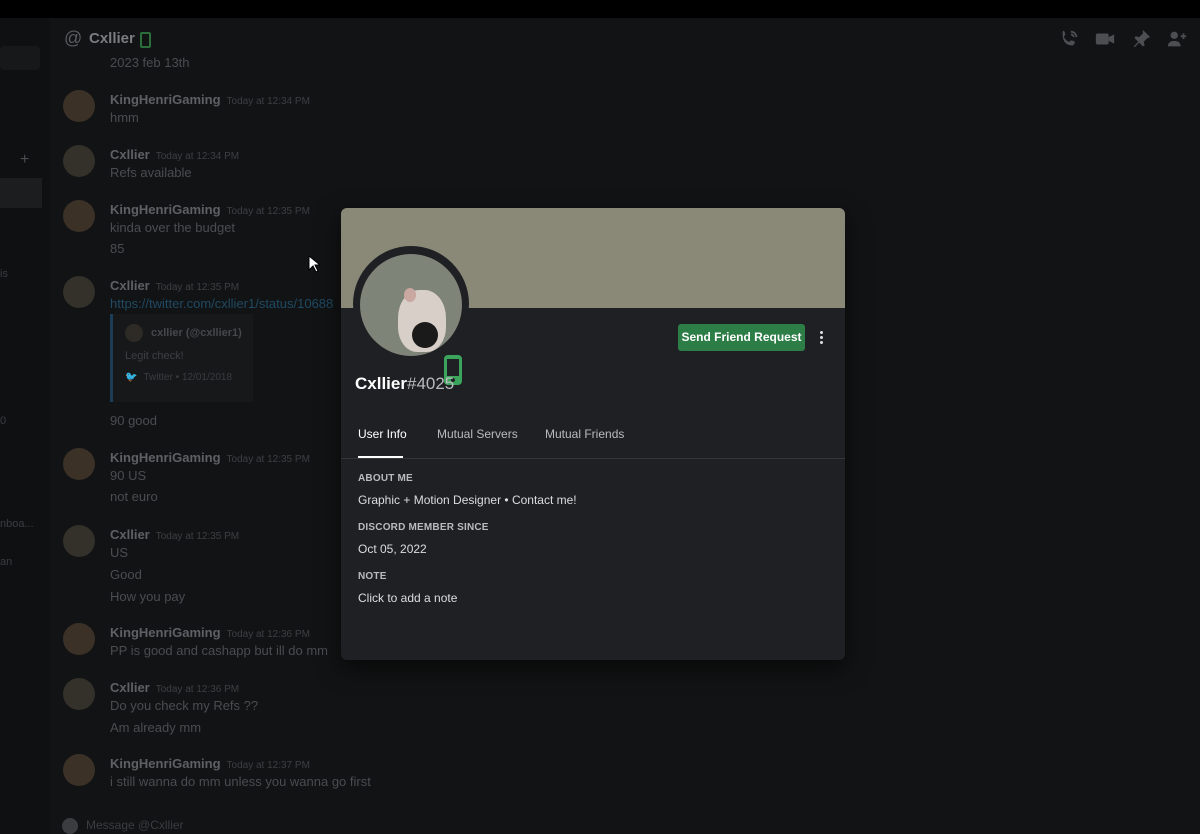 This screenshot has height=834, width=1200. Describe the element at coordinates (423, 527) in the screenshot. I see `member-since-heading: DISCORD MEMBER SINCE` at that location.